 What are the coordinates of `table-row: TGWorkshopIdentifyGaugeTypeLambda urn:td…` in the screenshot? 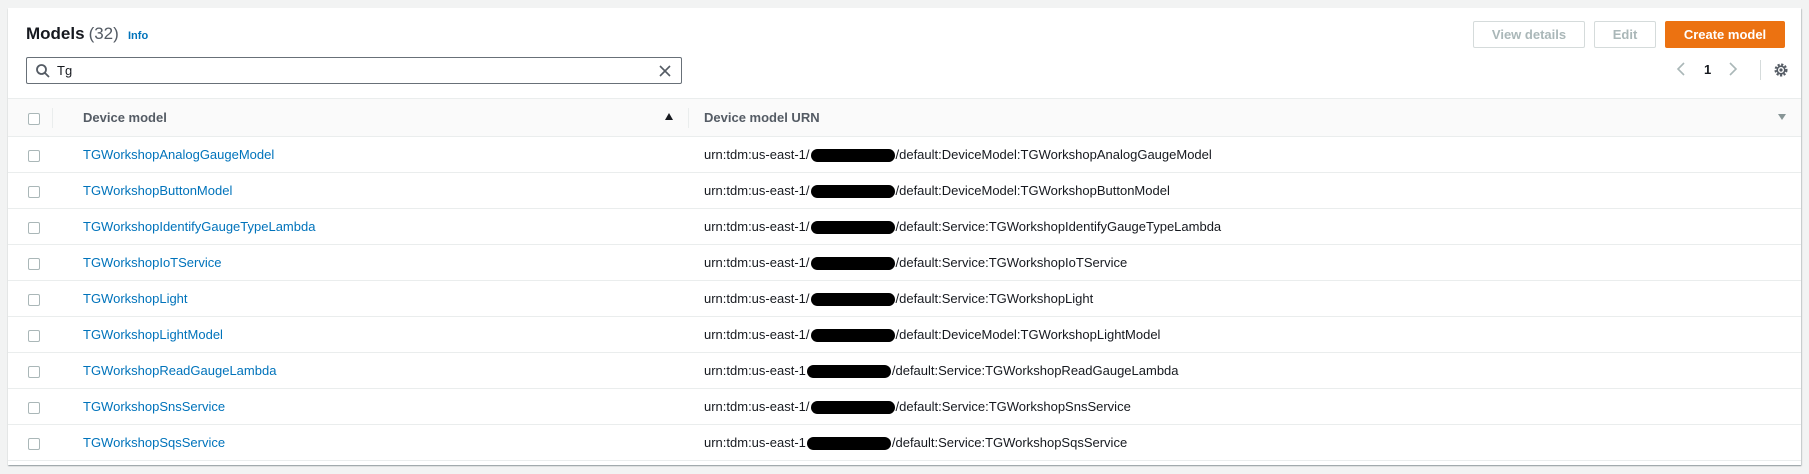 It's located at (904, 226).